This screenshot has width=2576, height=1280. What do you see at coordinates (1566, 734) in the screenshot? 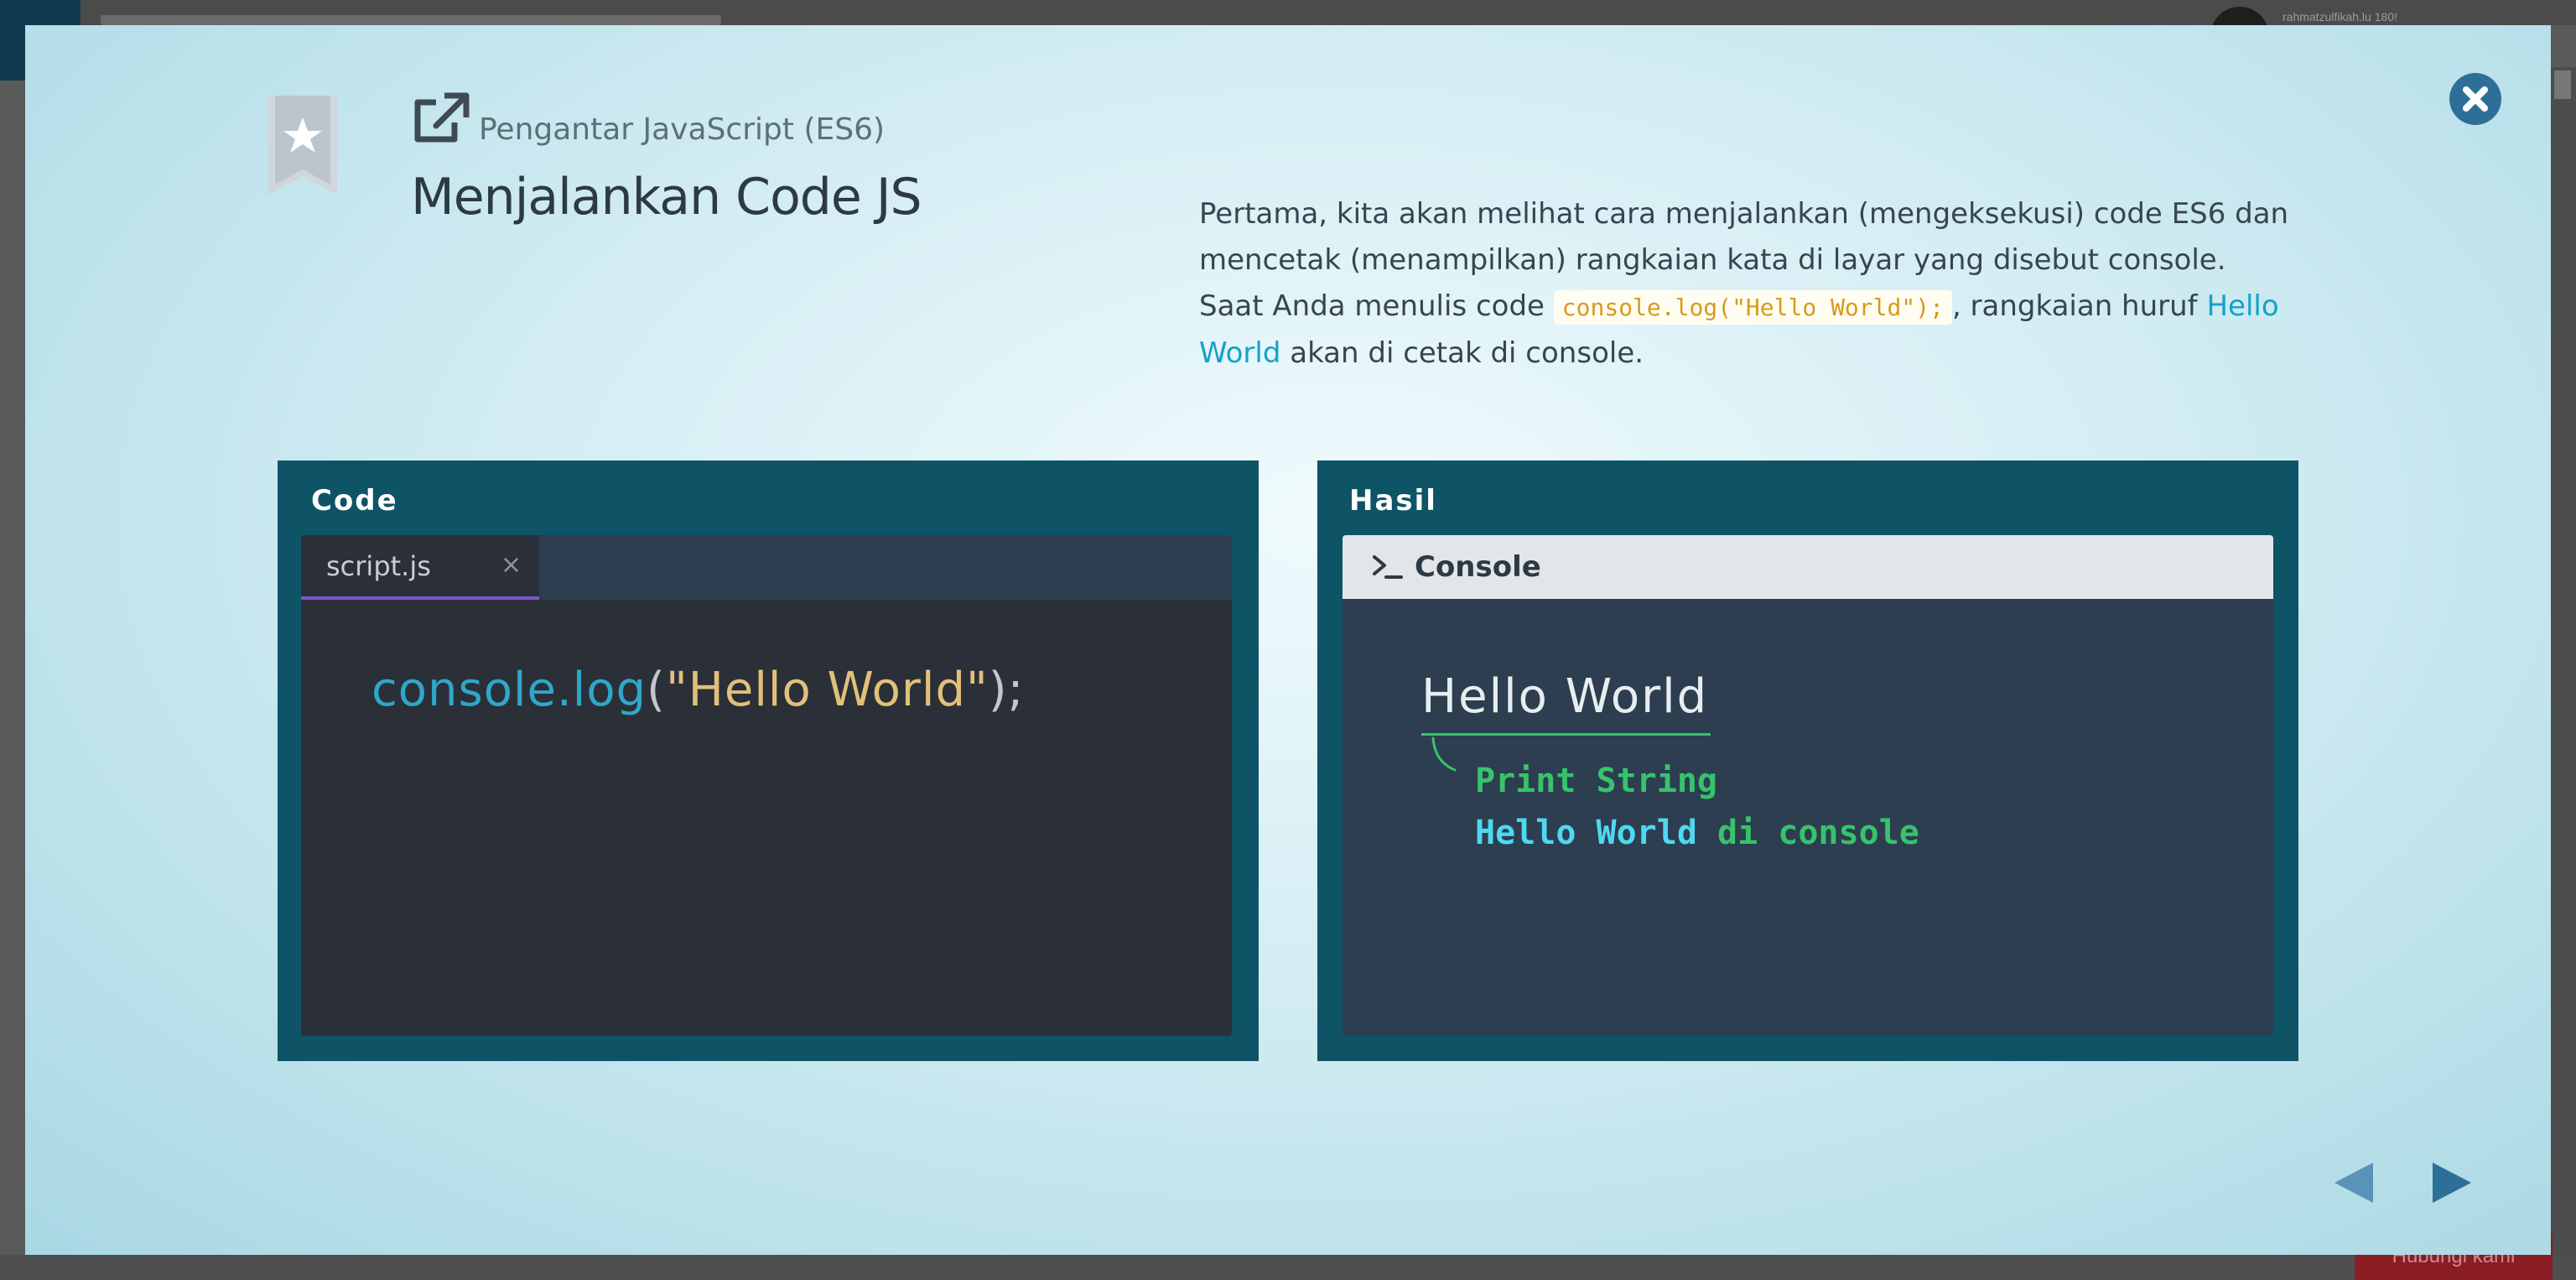
I see `output-underline` at bounding box center [1566, 734].